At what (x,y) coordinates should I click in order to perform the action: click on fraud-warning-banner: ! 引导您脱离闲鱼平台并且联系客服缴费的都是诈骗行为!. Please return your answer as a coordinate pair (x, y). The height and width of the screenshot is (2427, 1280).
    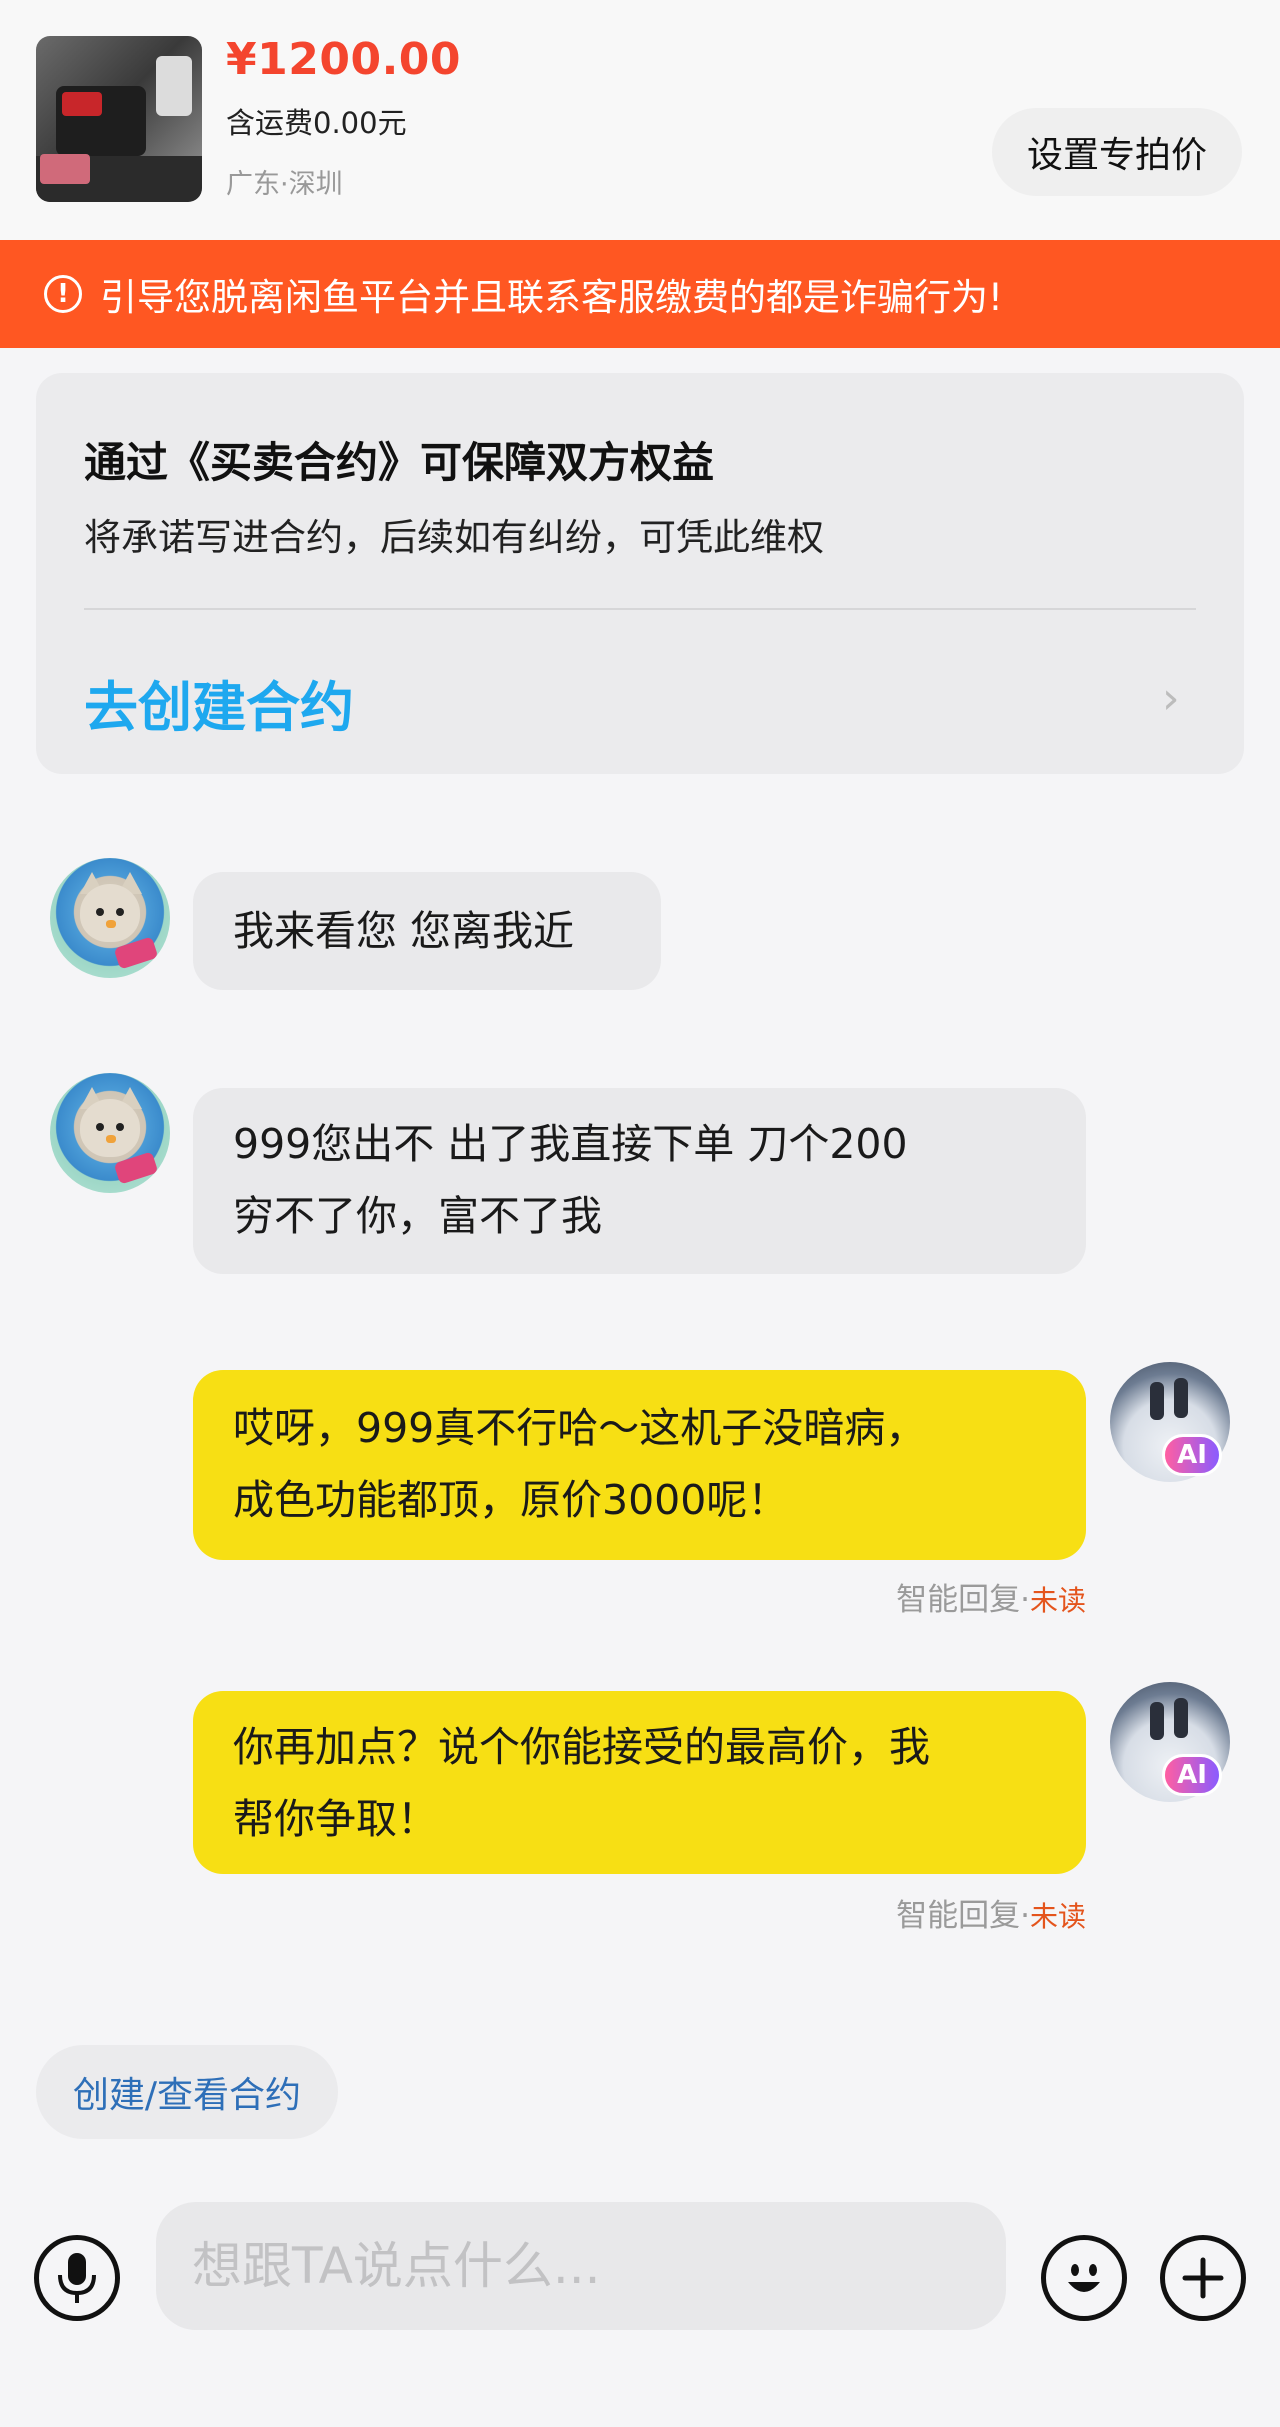
    Looking at the image, I should click on (640, 294).